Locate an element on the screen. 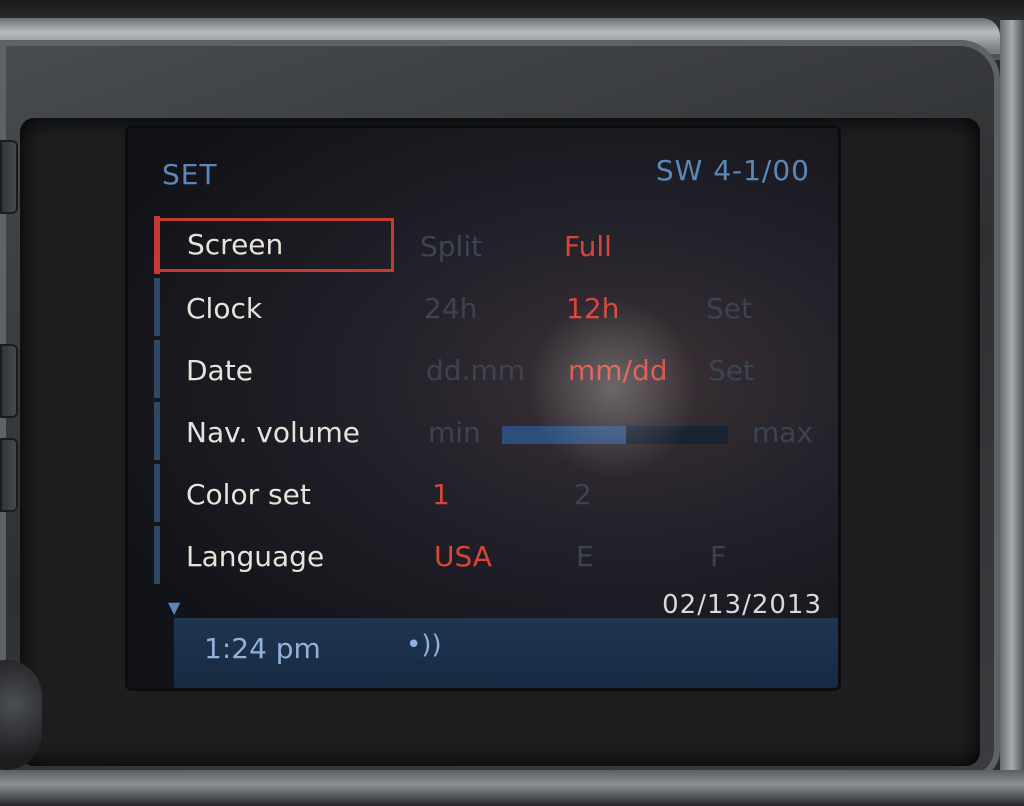 The width and height of the screenshot is (1024, 806). option-usa: USA is located at coordinates (463, 556).